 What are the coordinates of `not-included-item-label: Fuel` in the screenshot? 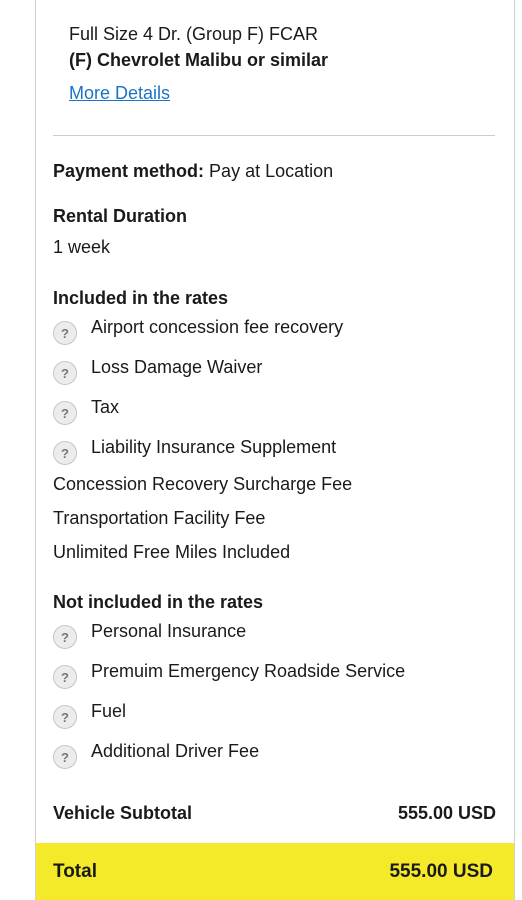 It's located at (109, 711).